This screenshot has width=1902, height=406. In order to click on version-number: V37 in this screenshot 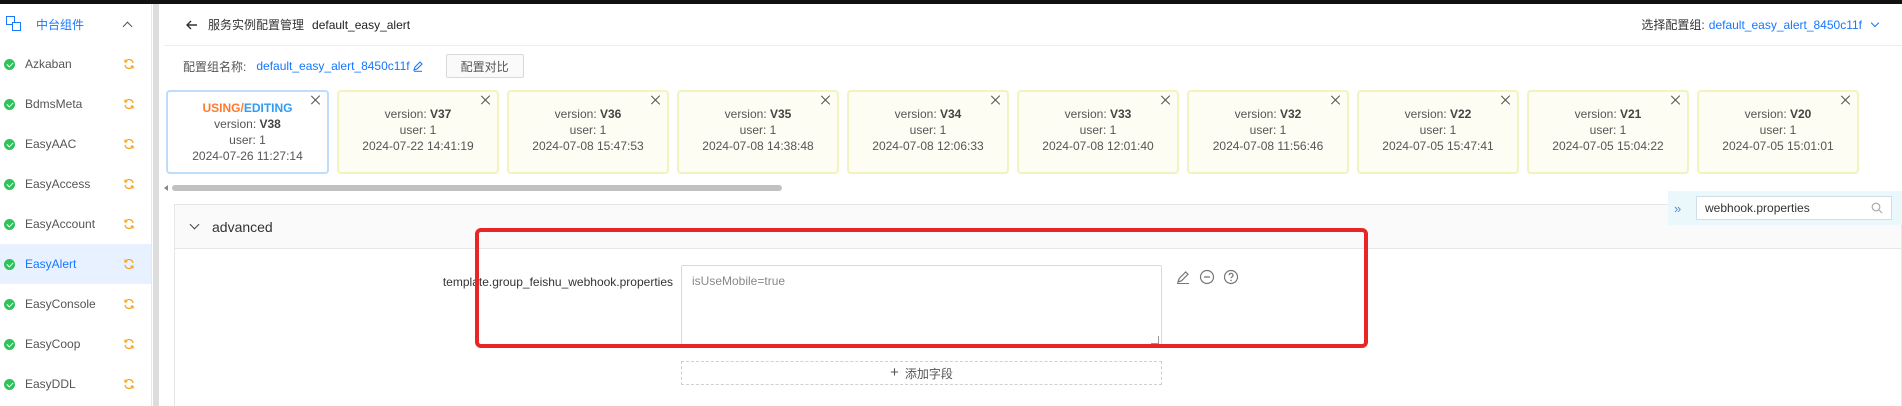, I will do `click(441, 114)`.